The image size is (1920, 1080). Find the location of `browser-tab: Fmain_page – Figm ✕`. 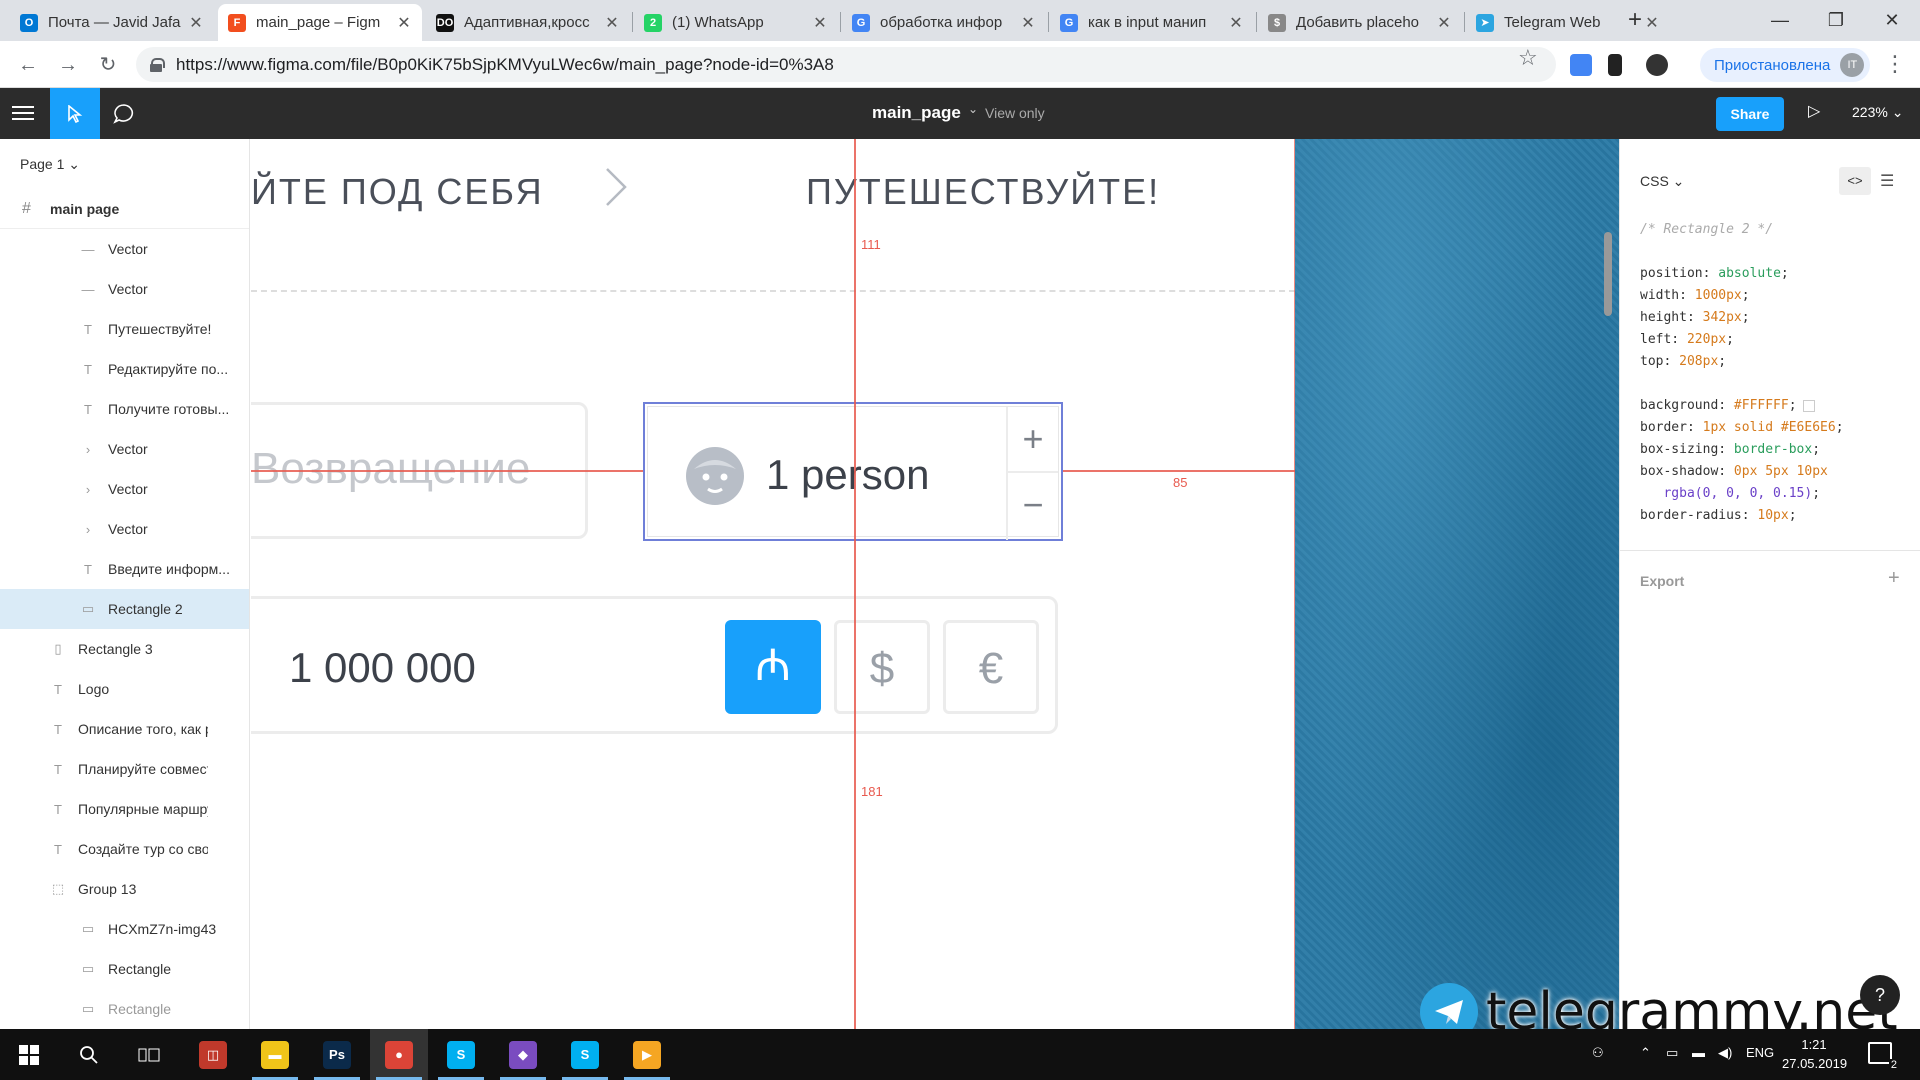

browser-tab: Fmain_page – Figm ✕ is located at coordinates (320, 22).